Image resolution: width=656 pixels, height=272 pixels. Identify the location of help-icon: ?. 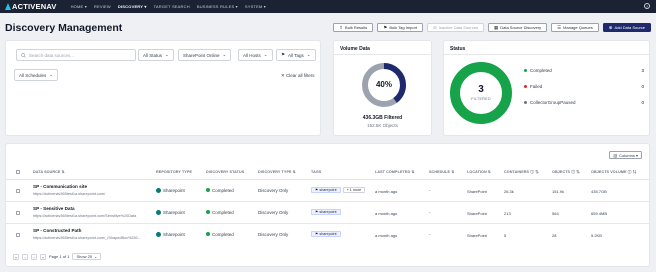
(647, 6).